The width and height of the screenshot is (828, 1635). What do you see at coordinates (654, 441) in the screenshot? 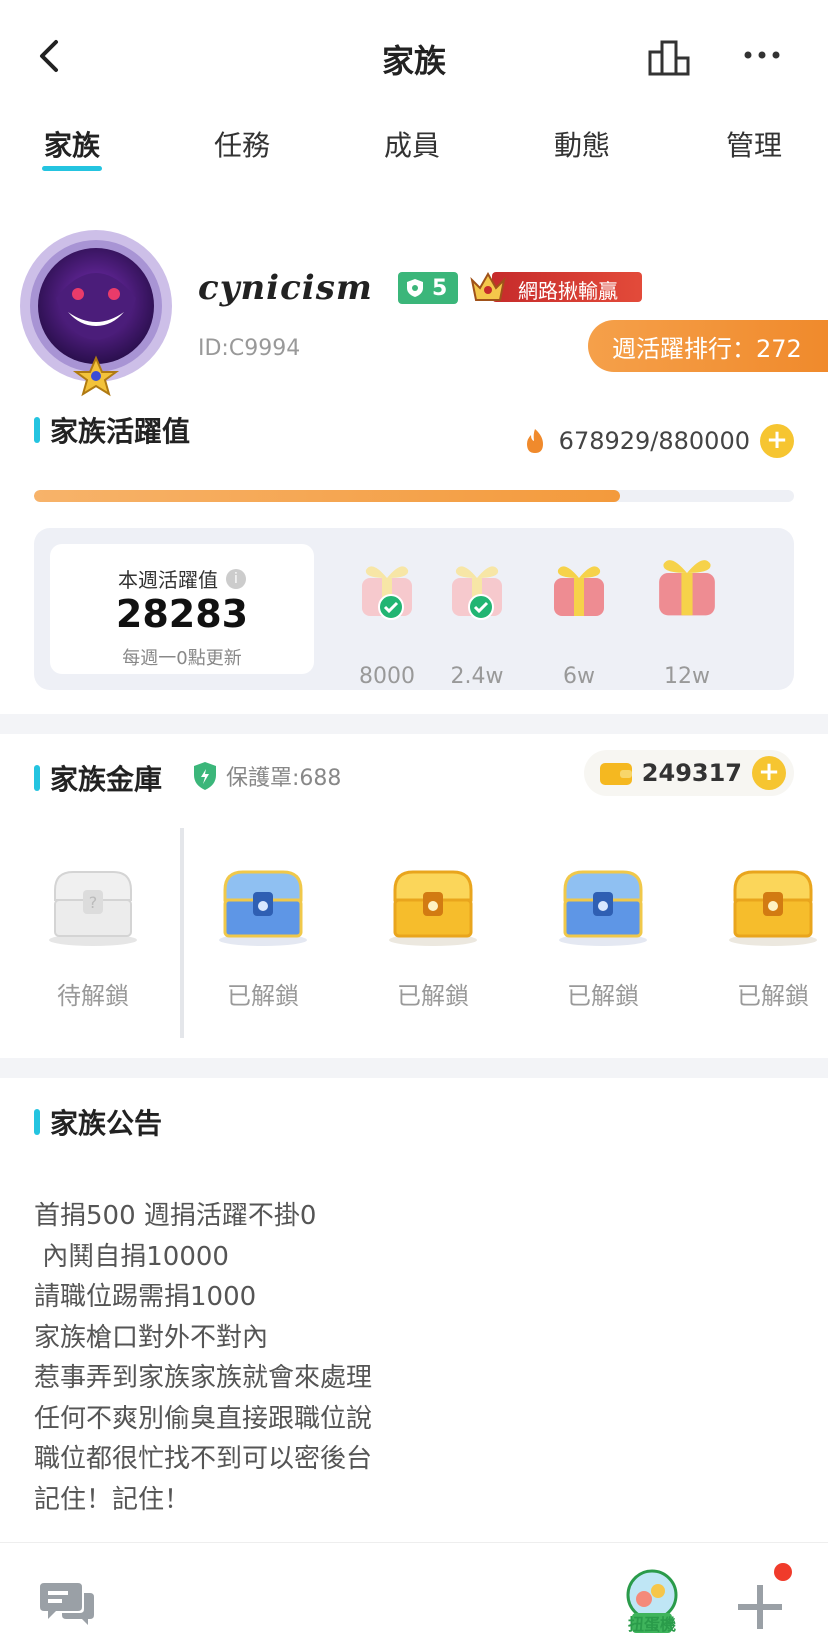
I see `activity-value: 678929/880000` at bounding box center [654, 441].